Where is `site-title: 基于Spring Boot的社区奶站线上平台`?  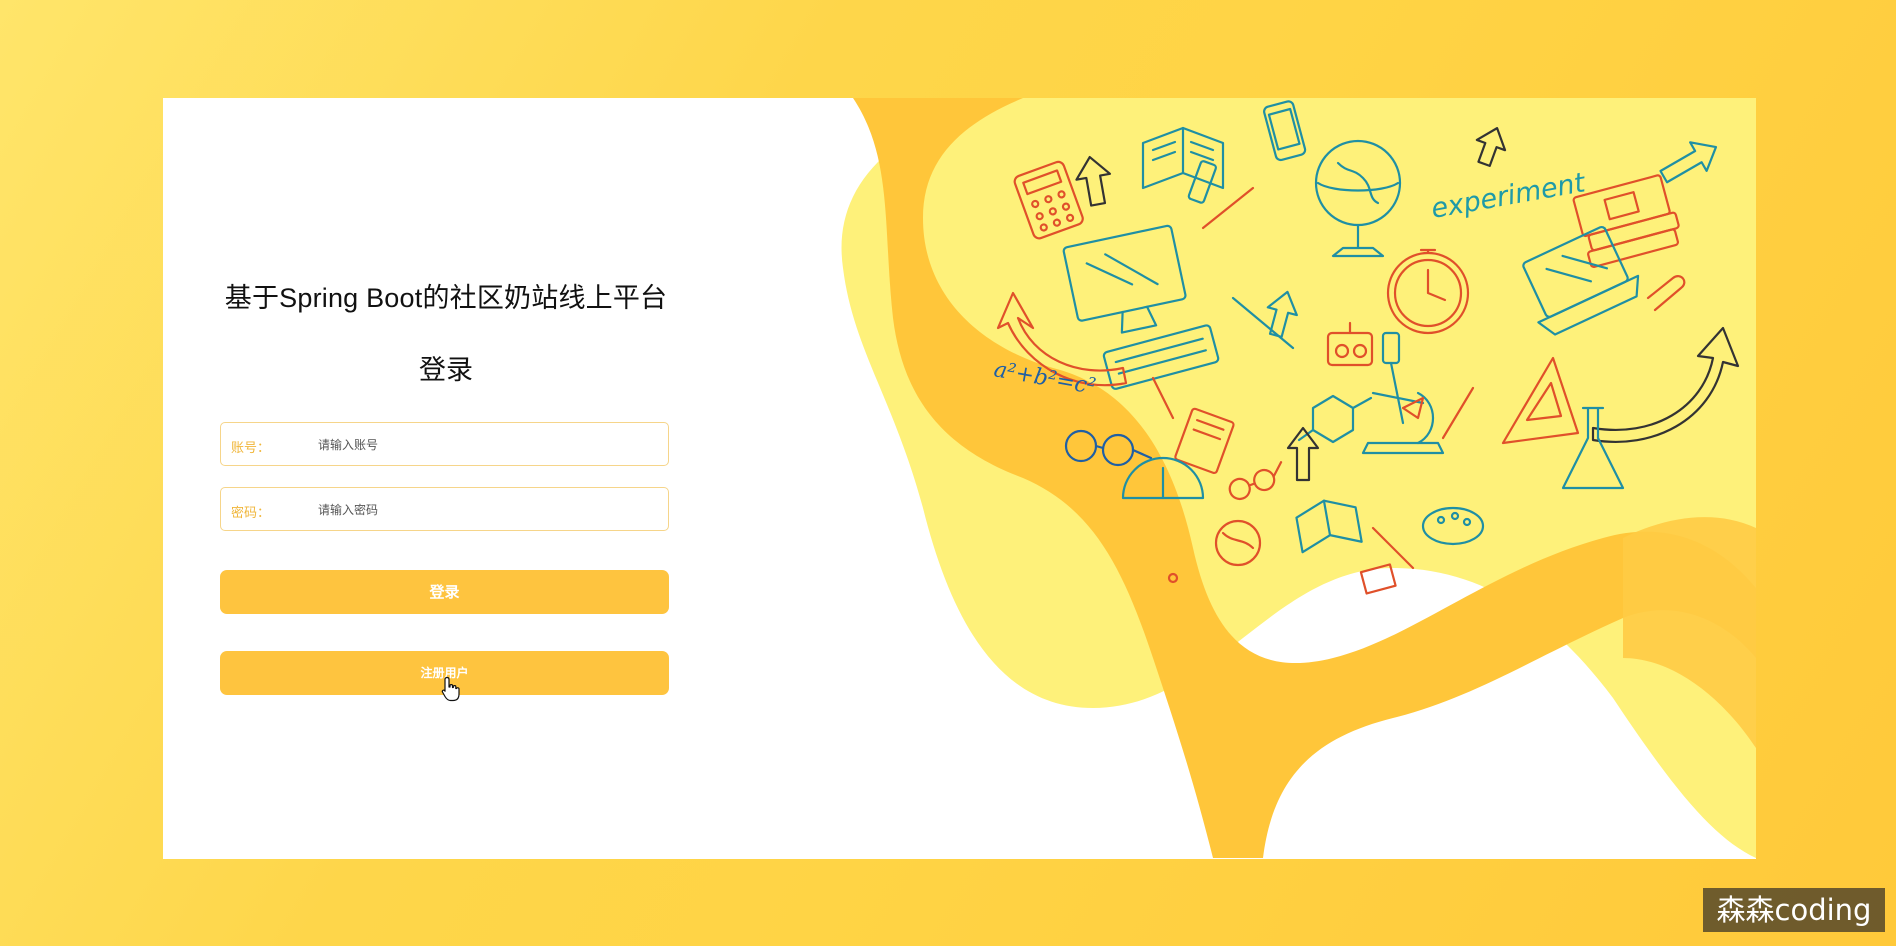 site-title: 基于Spring Boot的社区奶站线上平台 is located at coordinates (446, 298).